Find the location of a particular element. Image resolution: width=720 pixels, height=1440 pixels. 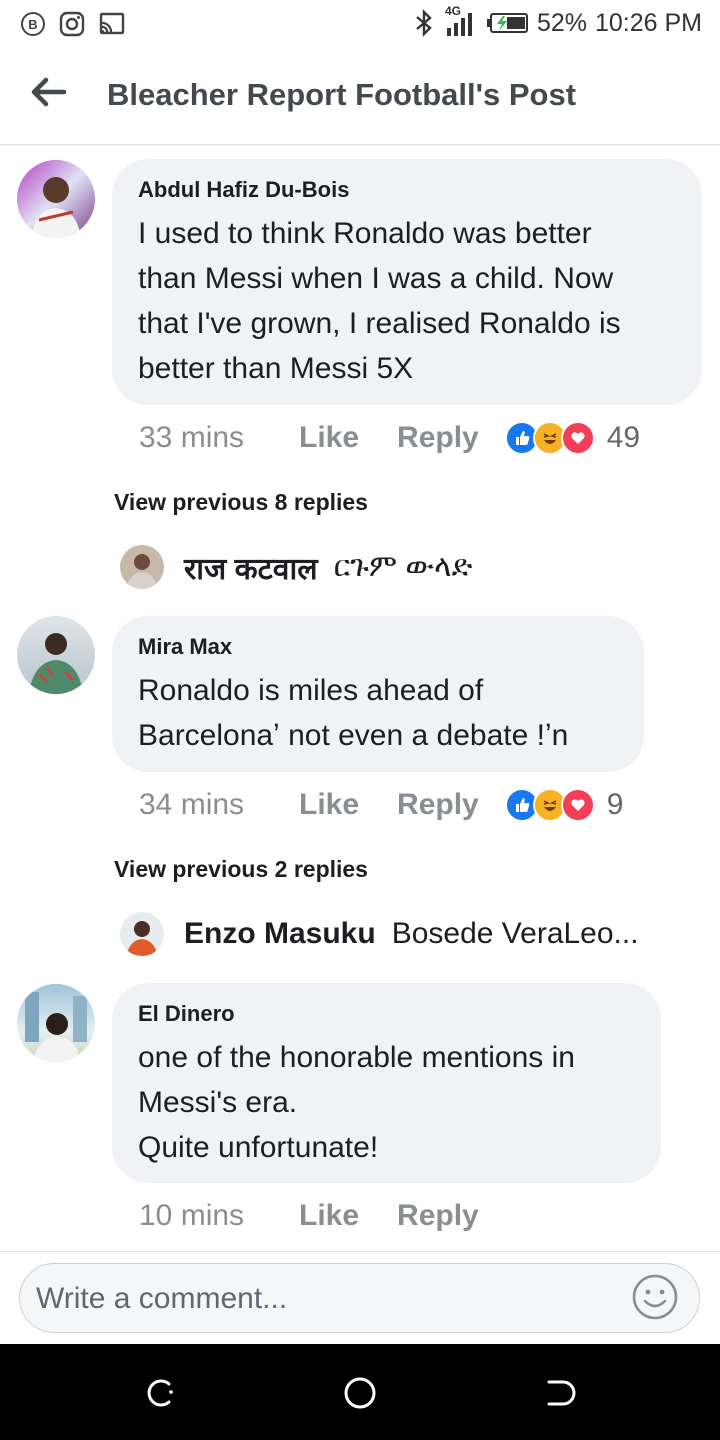

header: Bleacher Report Football's Post is located at coordinates (360, 97).